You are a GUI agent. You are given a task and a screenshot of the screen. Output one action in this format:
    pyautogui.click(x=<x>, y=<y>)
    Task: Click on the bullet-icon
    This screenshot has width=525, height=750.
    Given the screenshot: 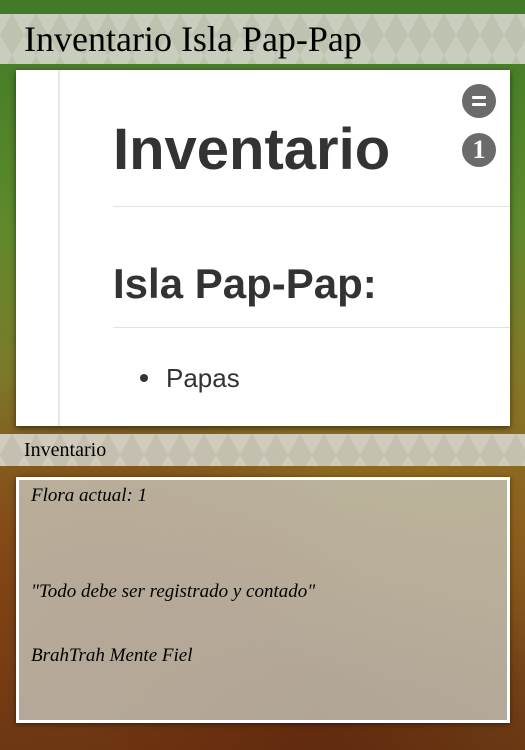 What is the action you would take?
    pyautogui.click(x=144, y=378)
    